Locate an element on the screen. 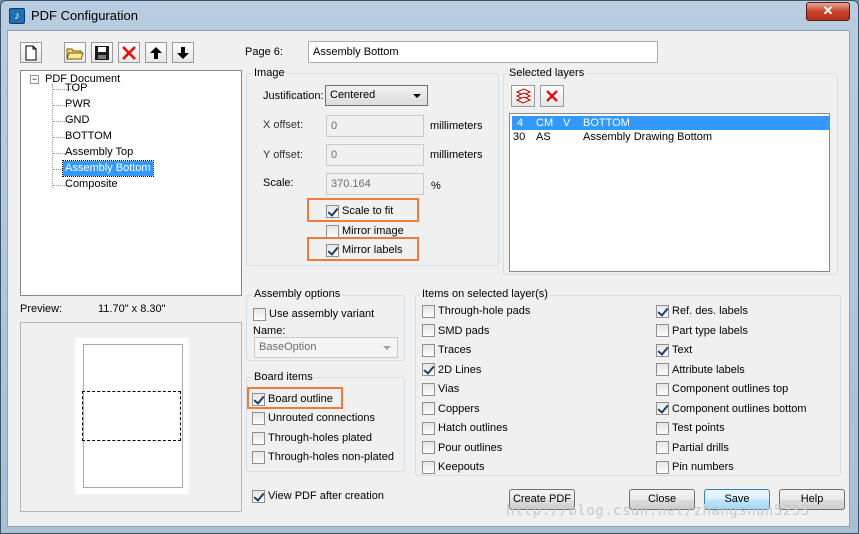  through-hole-pads-label: Through-hole pads is located at coordinates (484, 311).